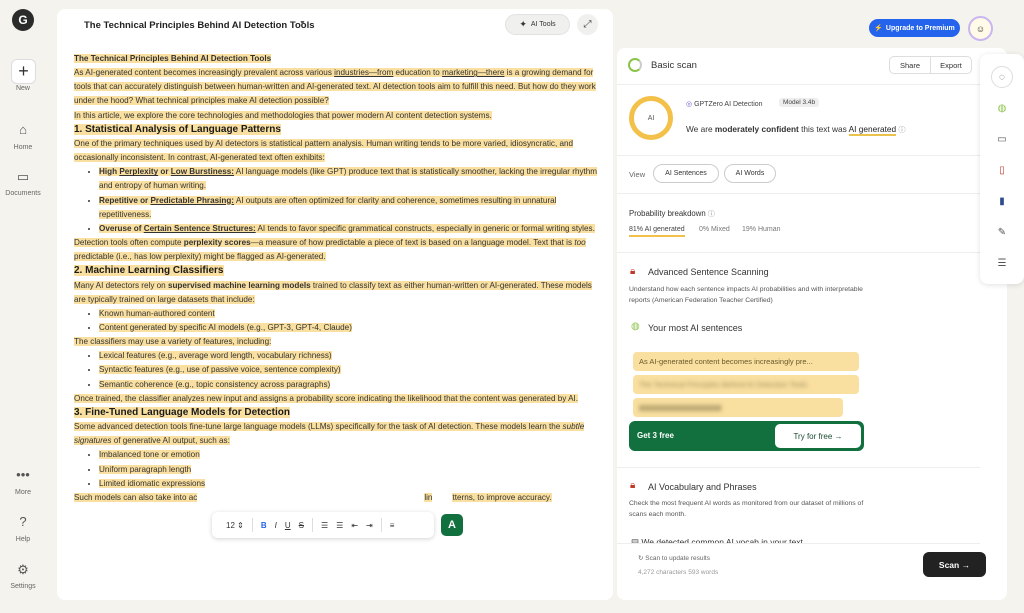  Describe the element at coordinates (23, 147) in the screenshot. I see `home-label: Home` at that location.